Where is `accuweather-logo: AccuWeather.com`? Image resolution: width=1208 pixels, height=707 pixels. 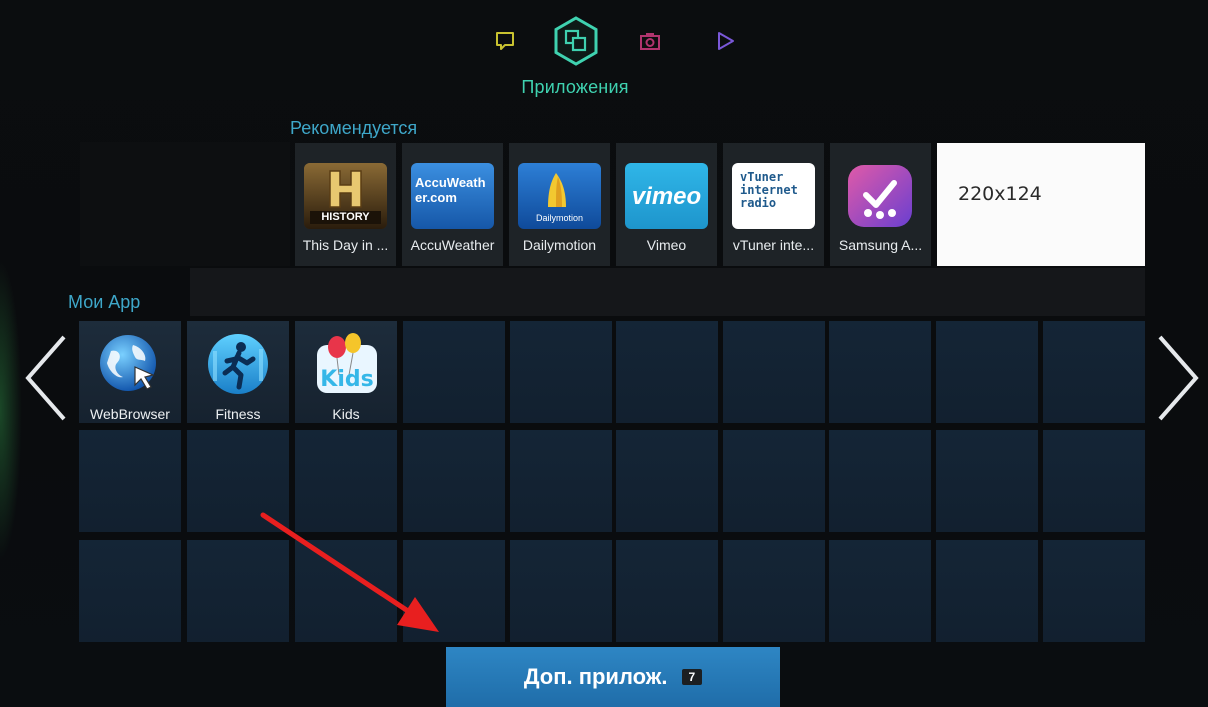 accuweather-logo: AccuWeather.com is located at coordinates (452, 196).